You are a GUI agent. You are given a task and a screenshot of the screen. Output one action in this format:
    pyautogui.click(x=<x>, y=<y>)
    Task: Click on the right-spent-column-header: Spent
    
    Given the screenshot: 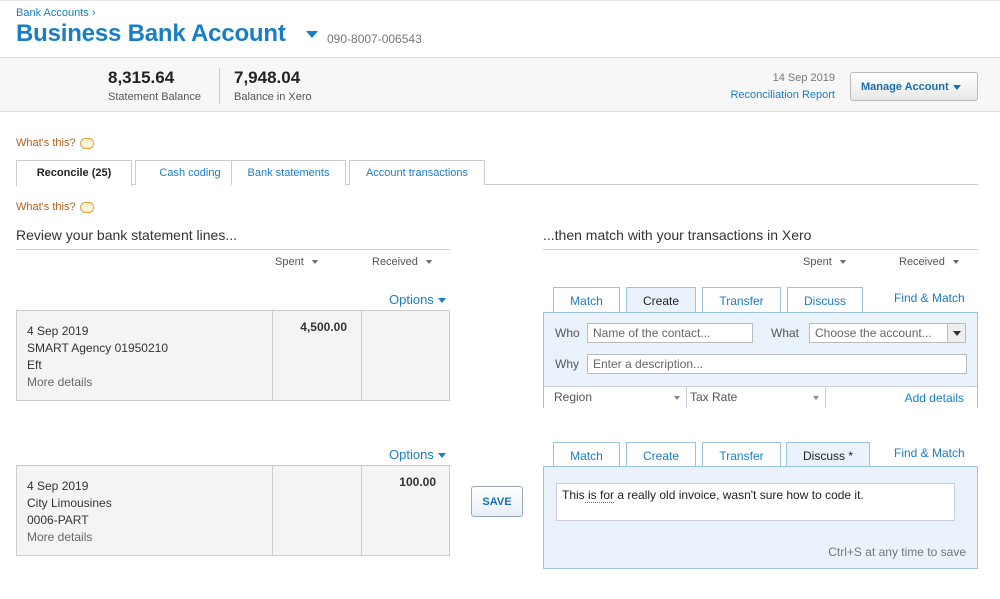 What is the action you would take?
    pyautogui.click(x=824, y=262)
    